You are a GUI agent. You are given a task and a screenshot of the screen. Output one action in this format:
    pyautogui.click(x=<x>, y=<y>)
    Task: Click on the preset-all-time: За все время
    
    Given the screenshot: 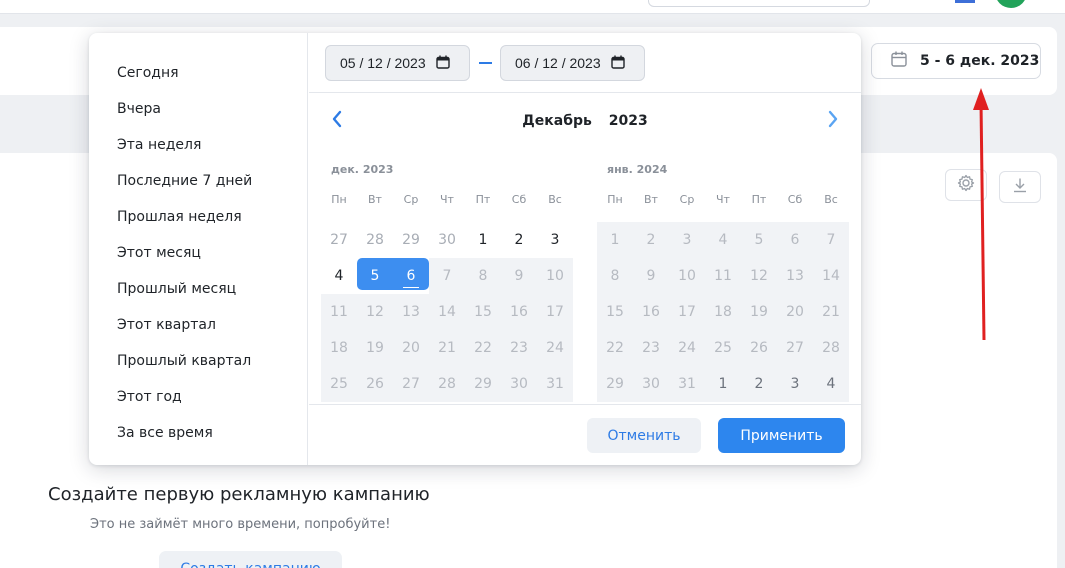 What is the action you would take?
    pyautogui.click(x=198, y=433)
    